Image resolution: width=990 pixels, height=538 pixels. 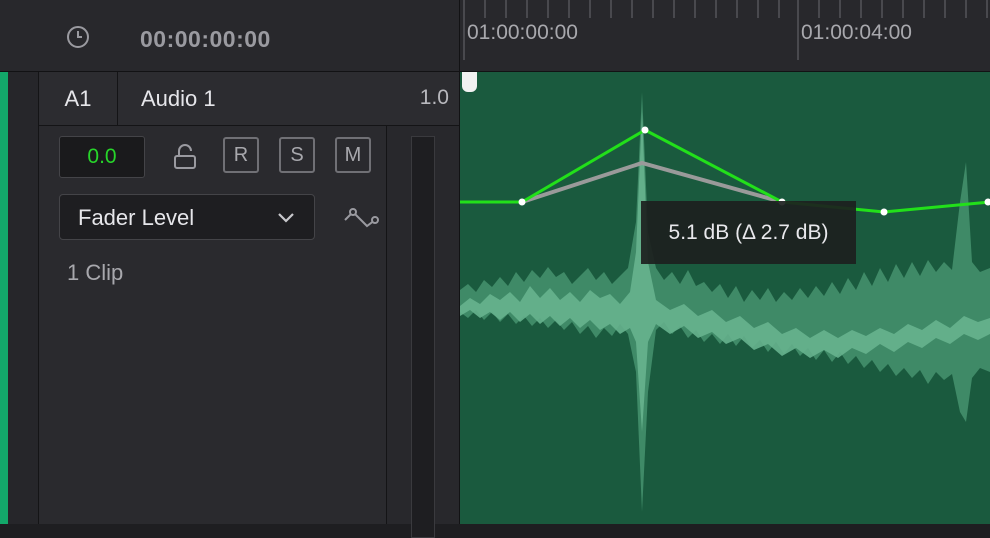 What do you see at coordinates (748, 232) in the screenshot?
I see `automation-value-tooltip: 5.1 dB (Δ 2.7 dB)` at bounding box center [748, 232].